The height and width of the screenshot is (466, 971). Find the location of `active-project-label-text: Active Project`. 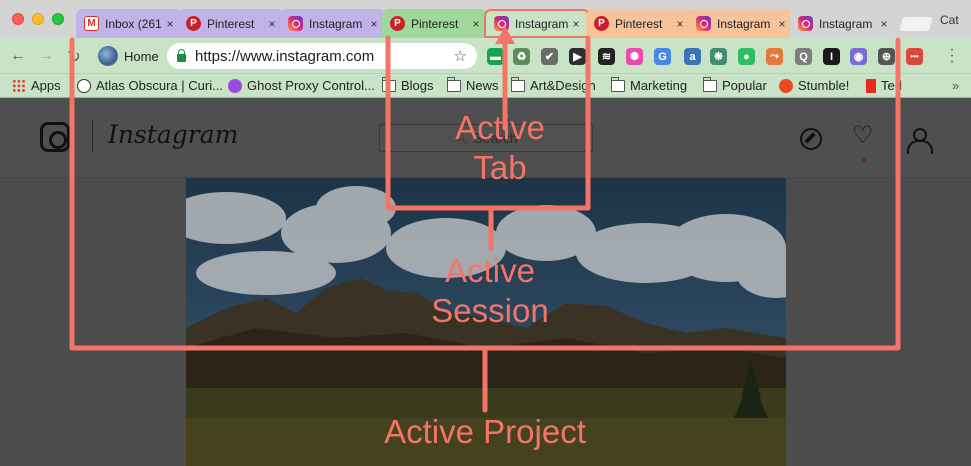

active-project-label-text: Active Project is located at coordinates (485, 431).